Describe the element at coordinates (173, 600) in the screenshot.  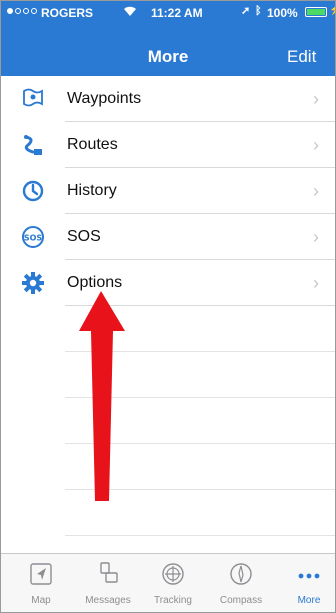
I see `tab-label: Tracking` at that location.